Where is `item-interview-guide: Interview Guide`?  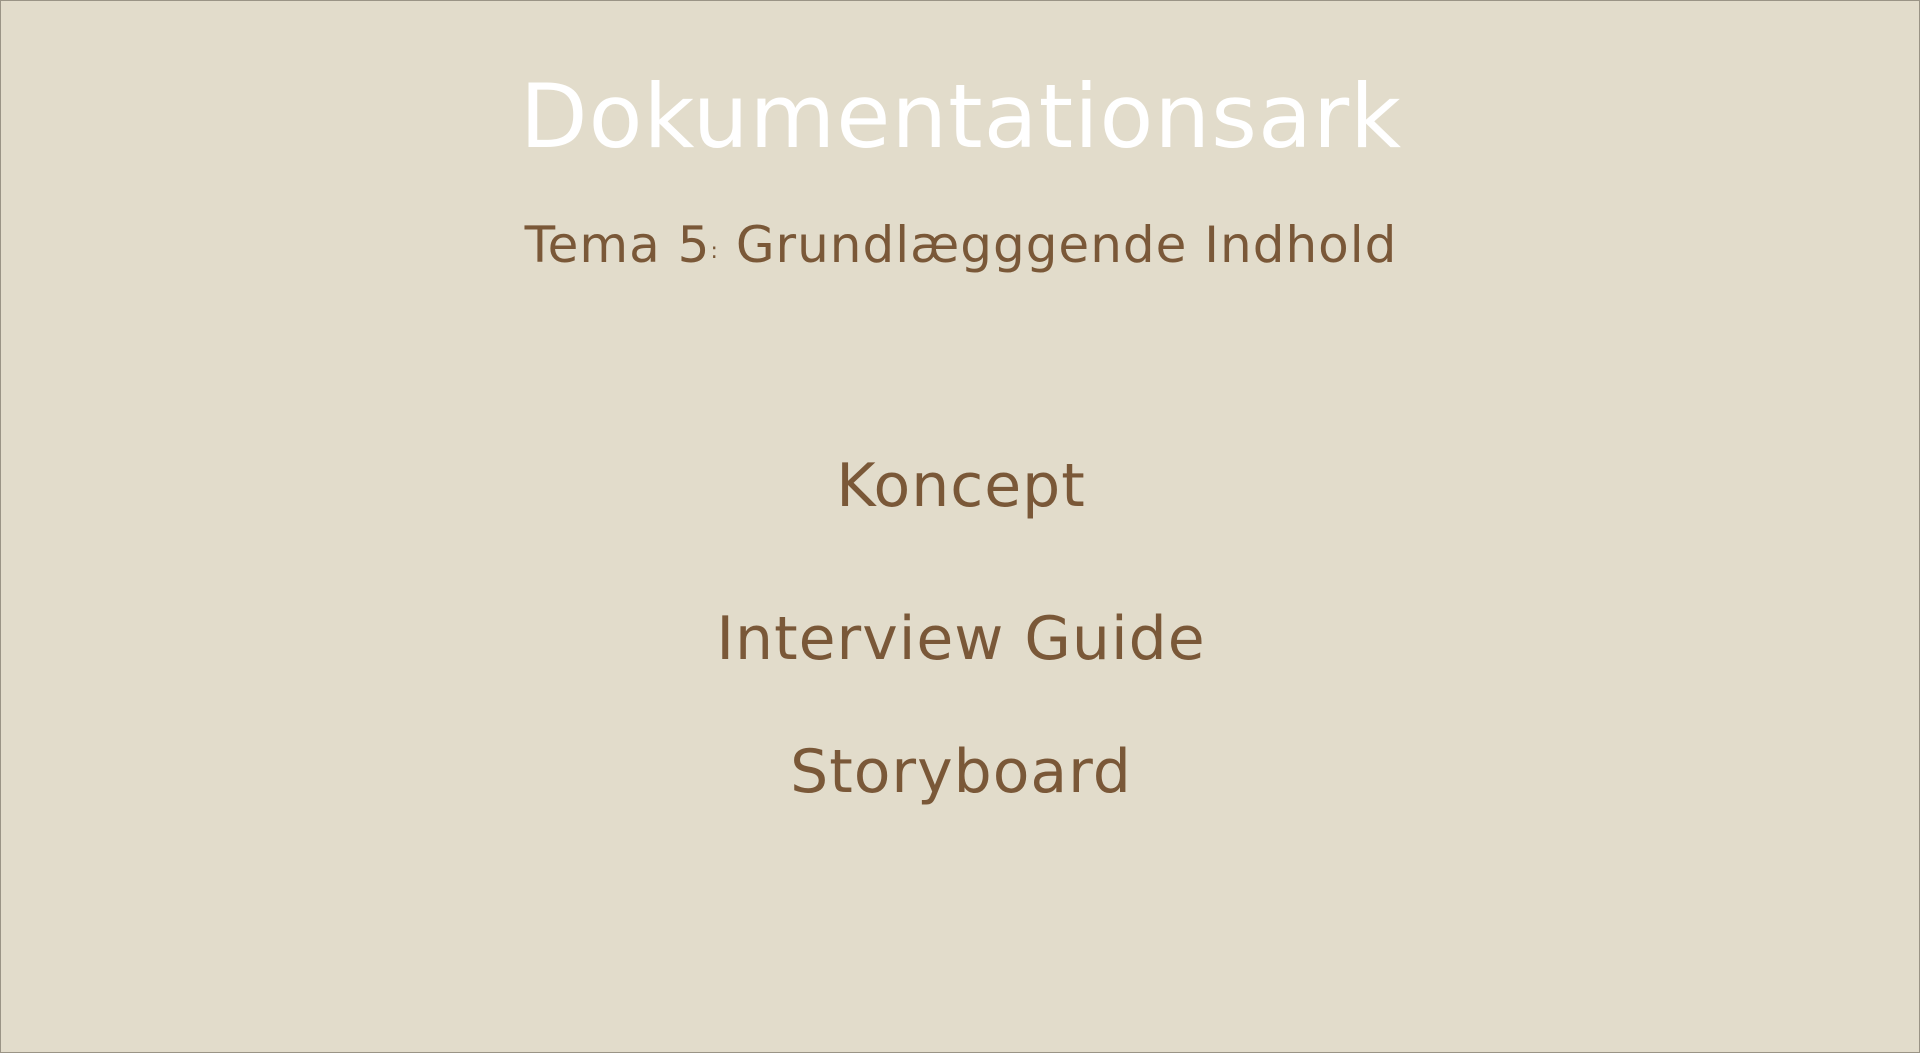
item-interview-guide: Interview Guide is located at coordinates (961, 639).